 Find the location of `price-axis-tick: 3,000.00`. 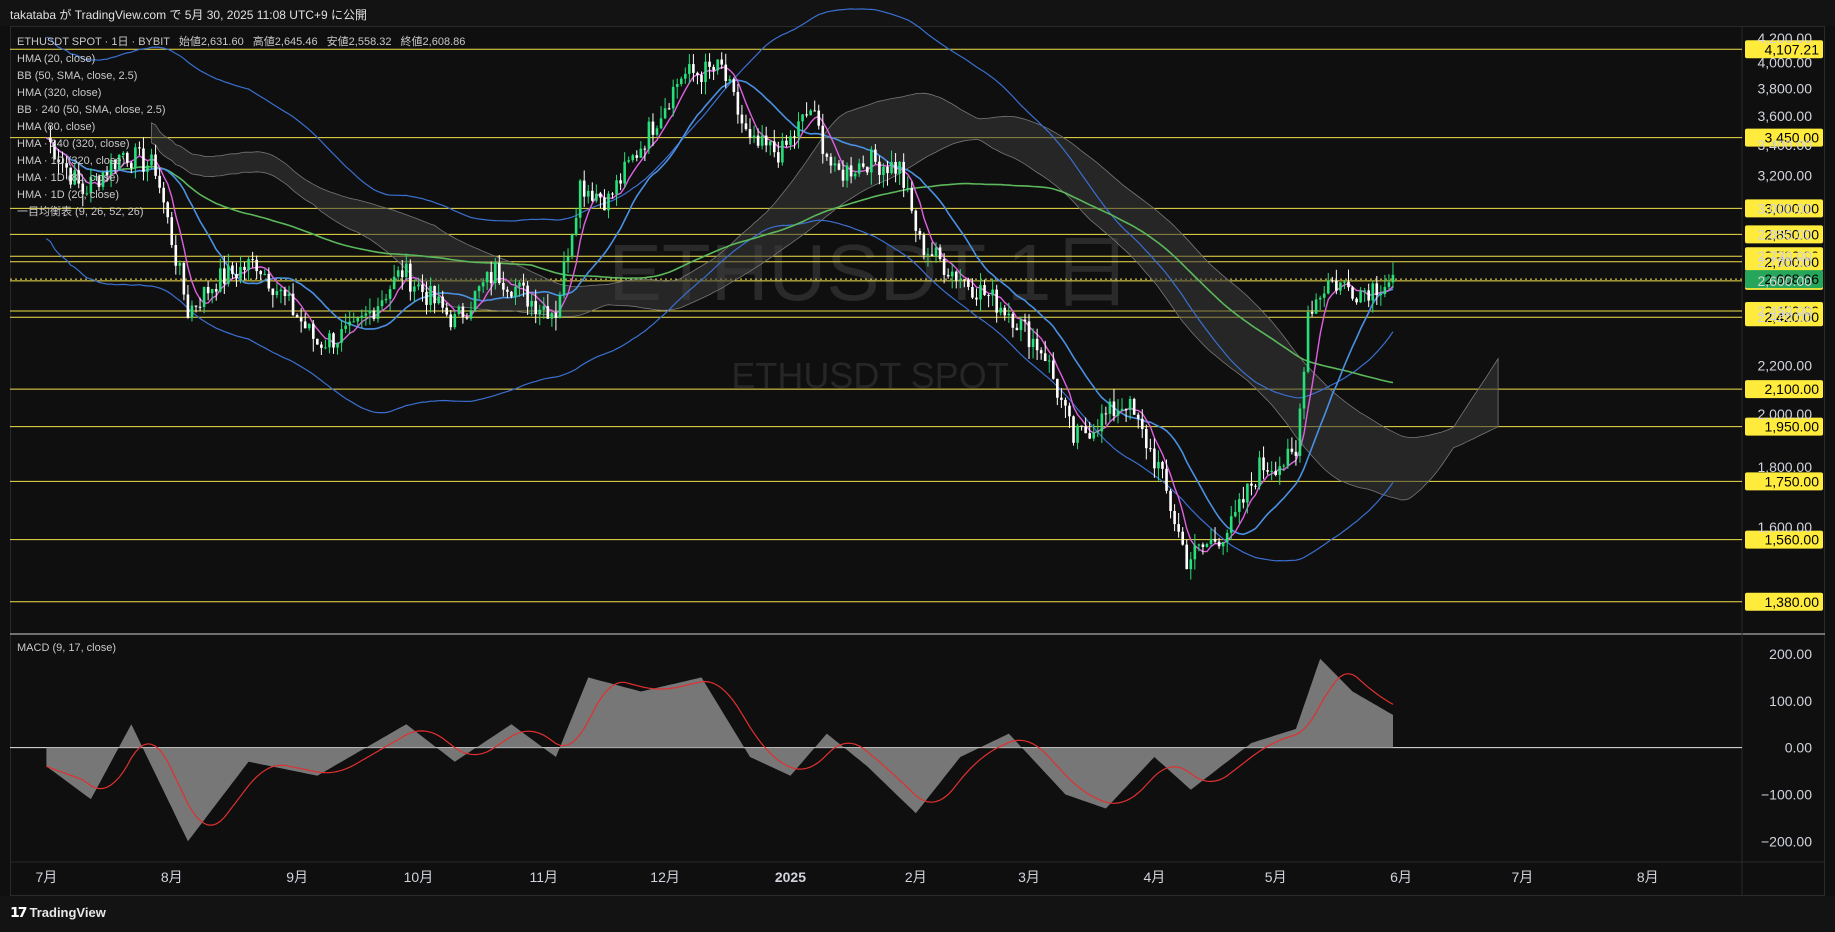

price-axis-tick: 3,000.00 is located at coordinates (1785, 208).